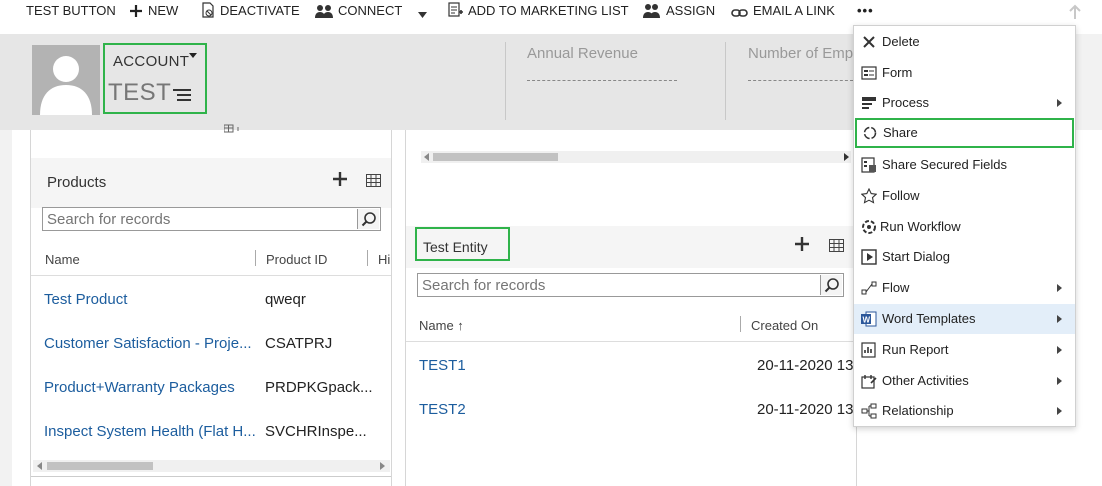 The width and height of the screenshot is (1102, 486). What do you see at coordinates (679, 11) in the screenshot?
I see `assign-button: ASSIGN` at bounding box center [679, 11].